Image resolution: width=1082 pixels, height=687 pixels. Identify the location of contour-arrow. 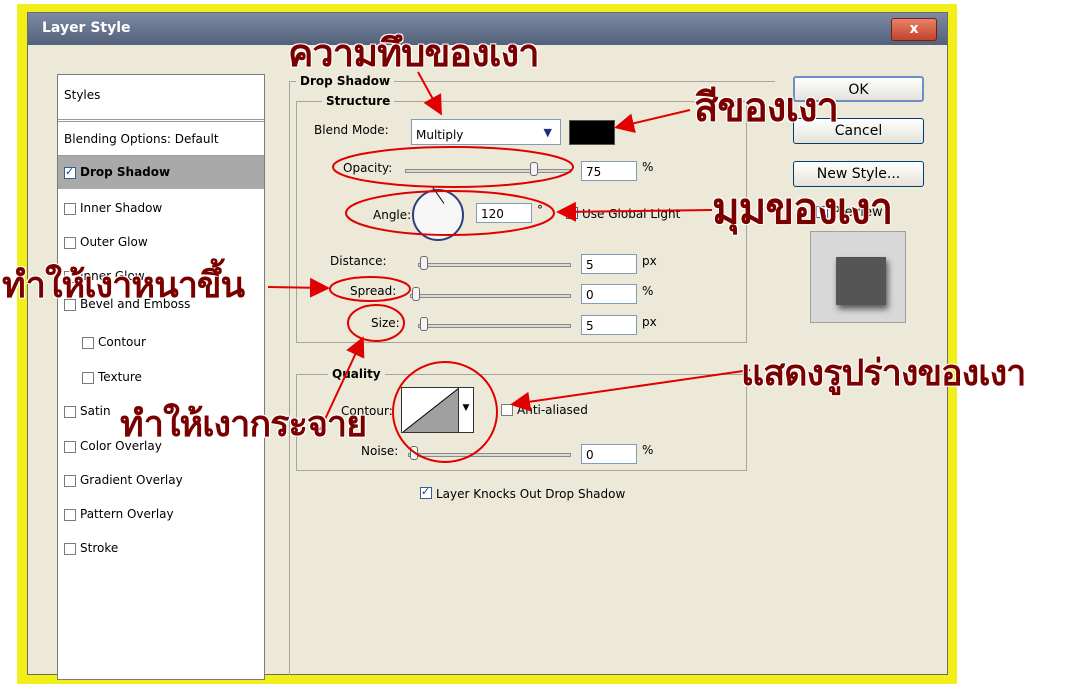
(630, 390).